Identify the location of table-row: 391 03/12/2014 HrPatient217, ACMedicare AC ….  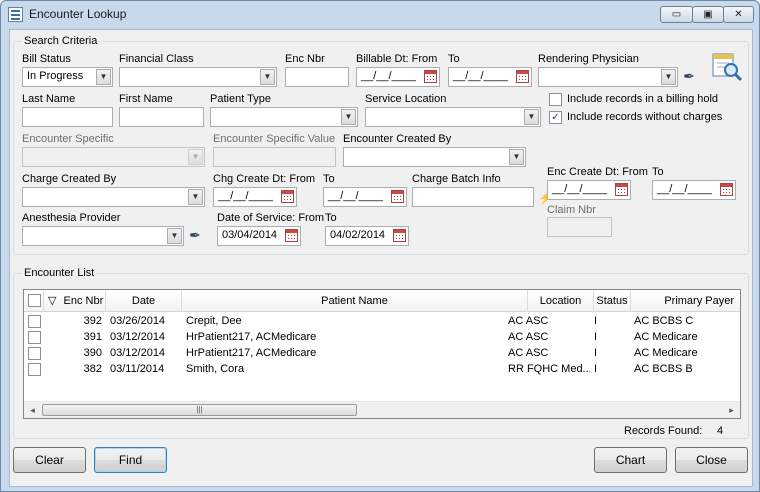
(382, 337).